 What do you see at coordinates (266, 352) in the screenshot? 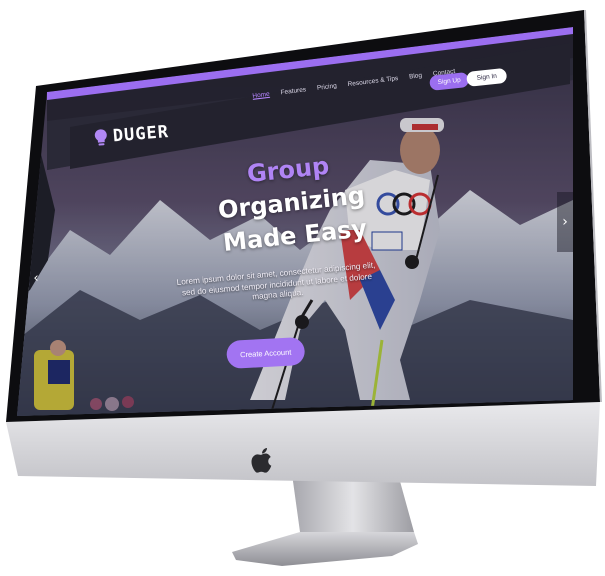
I see `create-account-button: Create Account` at bounding box center [266, 352].